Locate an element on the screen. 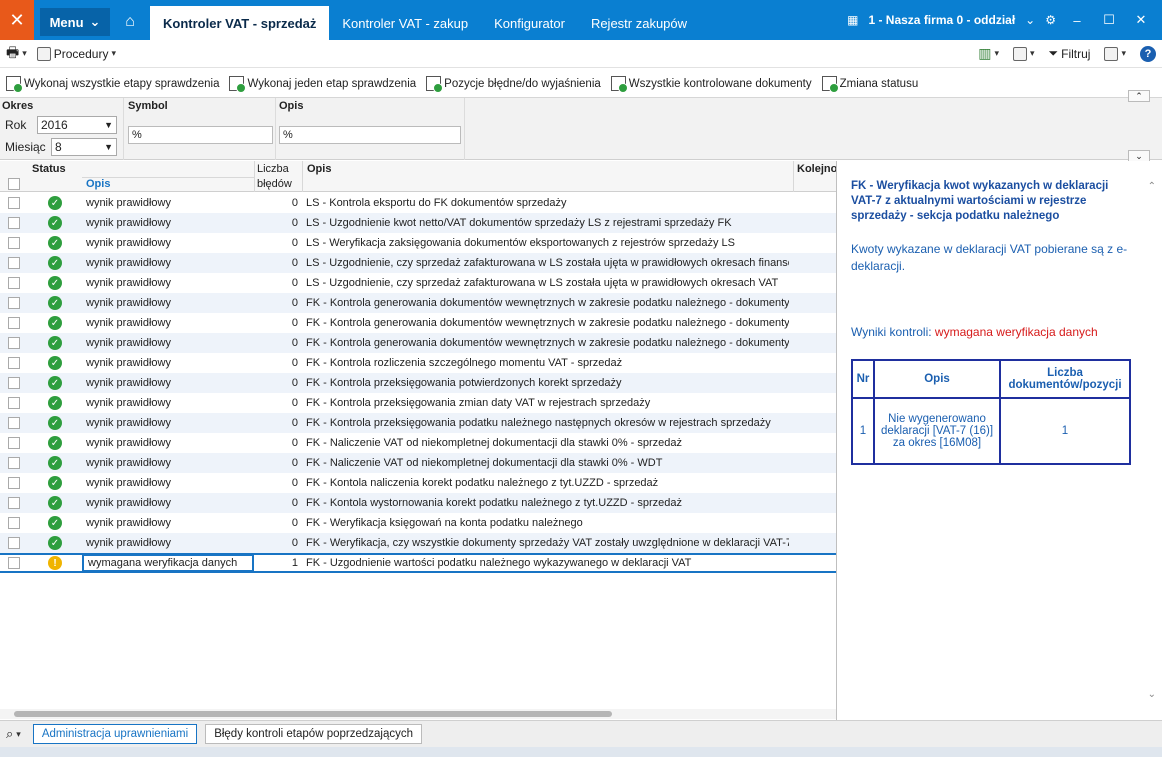  minimize-icon: – is located at coordinates (1077, 20).